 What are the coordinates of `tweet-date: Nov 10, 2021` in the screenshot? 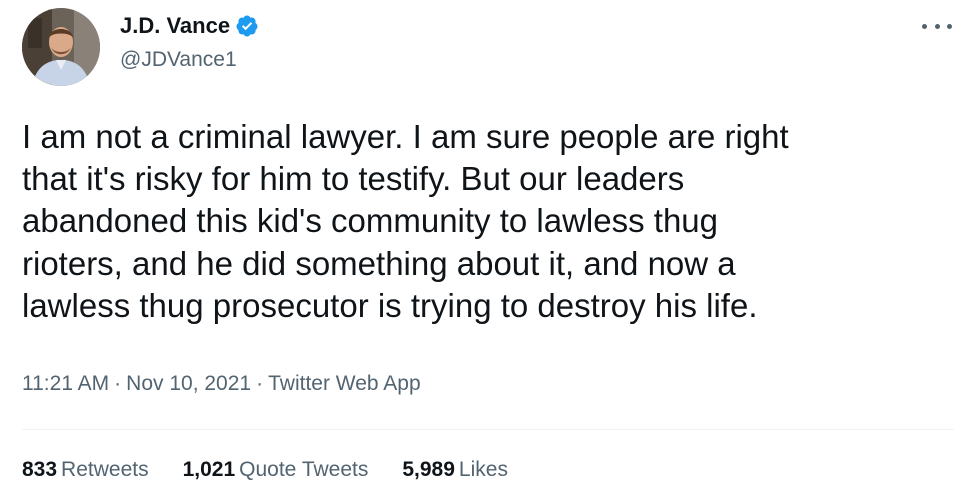 It's located at (188, 383).